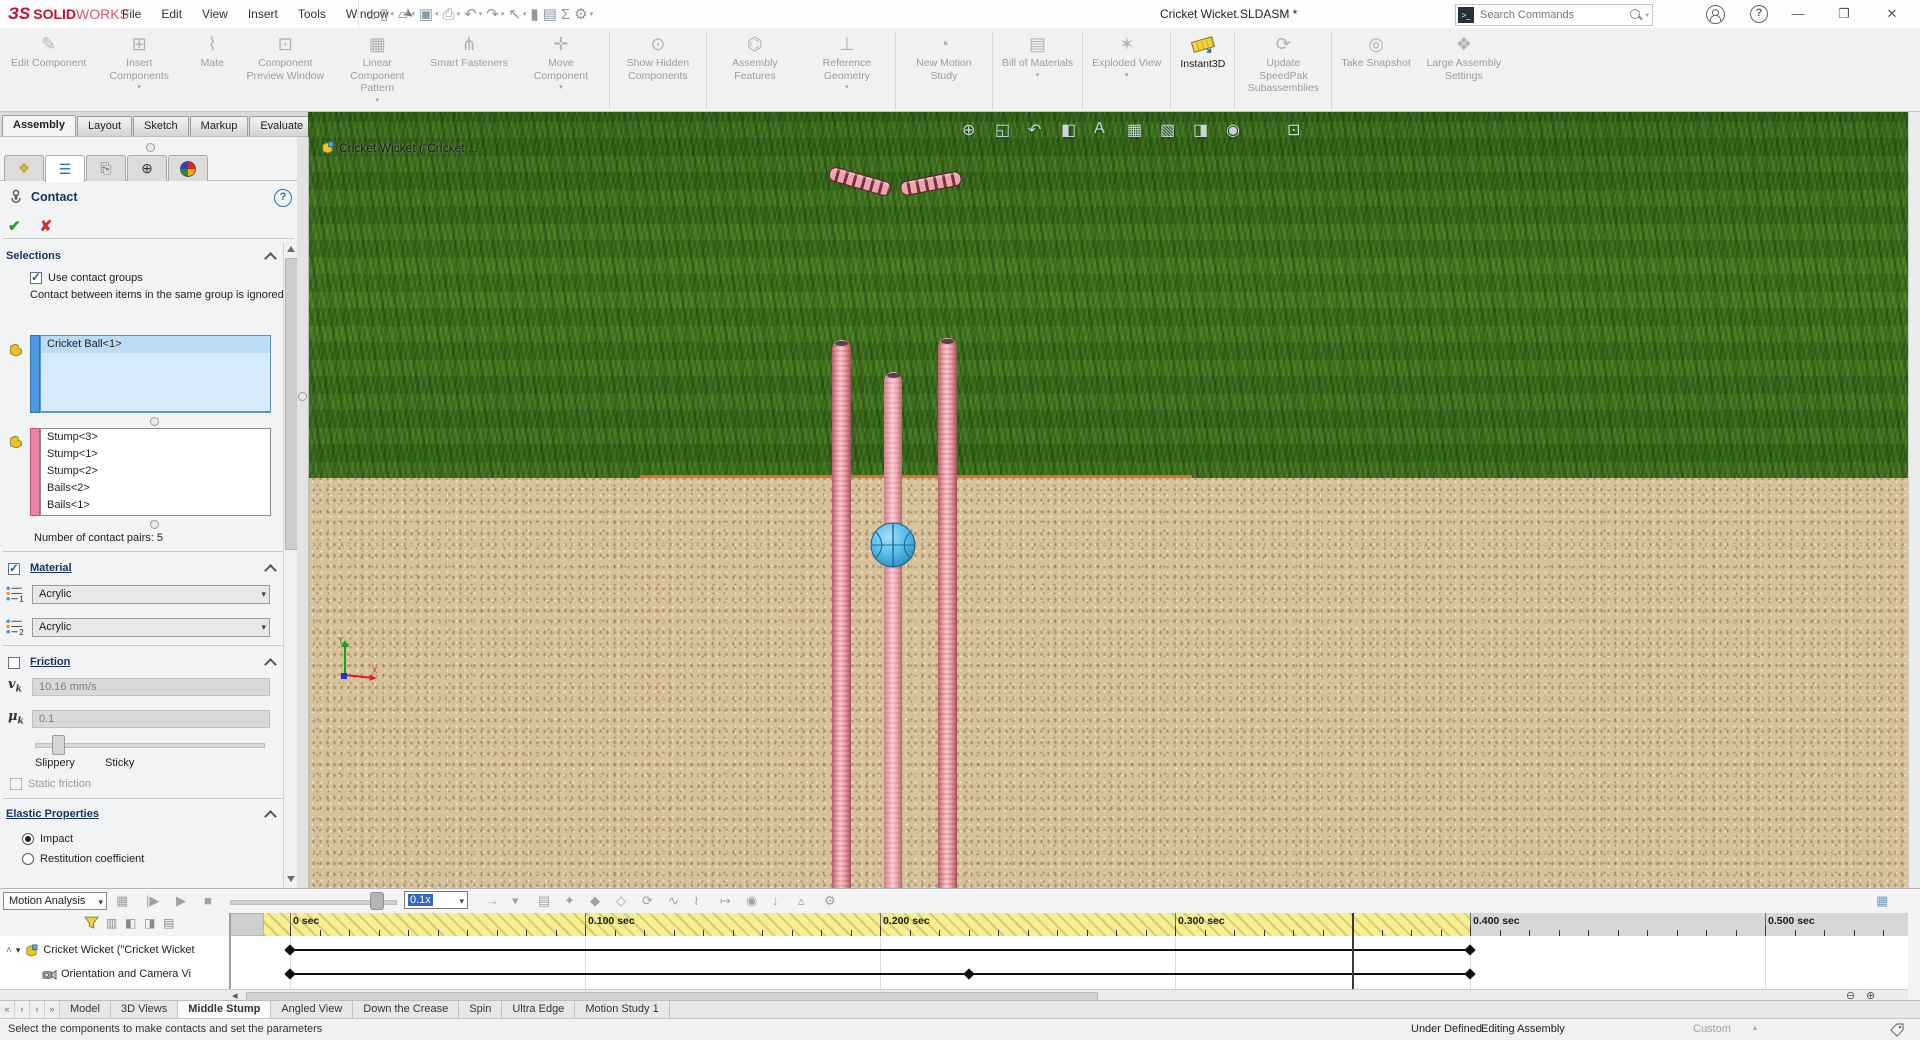 The image size is (1920, 1040). I want to click on hide-show-items-icon: ◉, so click(1233, 130).